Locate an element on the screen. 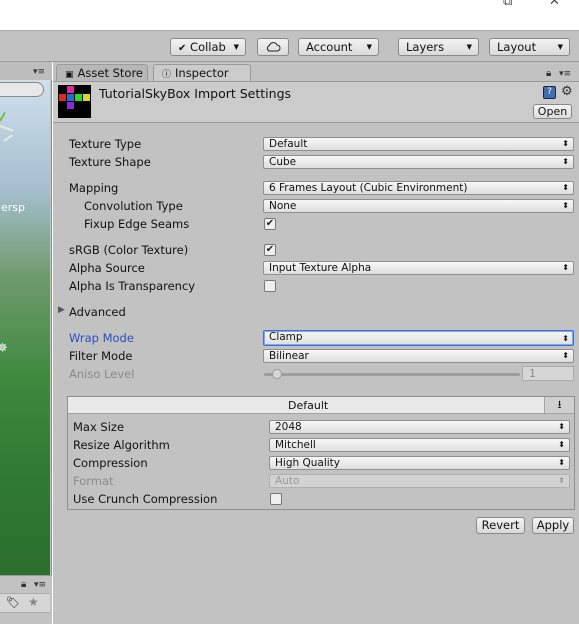 The image size is (579, 624). tag-icon: 🏷︎ is located at coordinates (13, 602).